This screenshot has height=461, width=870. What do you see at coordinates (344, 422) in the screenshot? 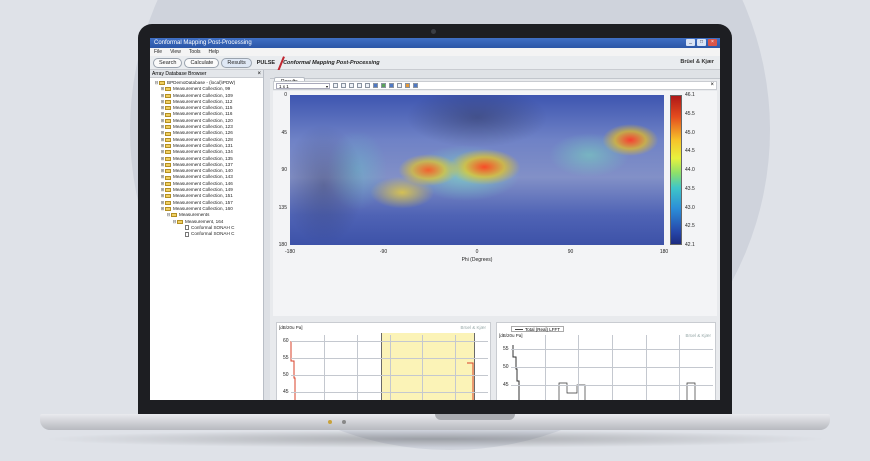
I see `status-led-icon` at bounding box center [344, 422].